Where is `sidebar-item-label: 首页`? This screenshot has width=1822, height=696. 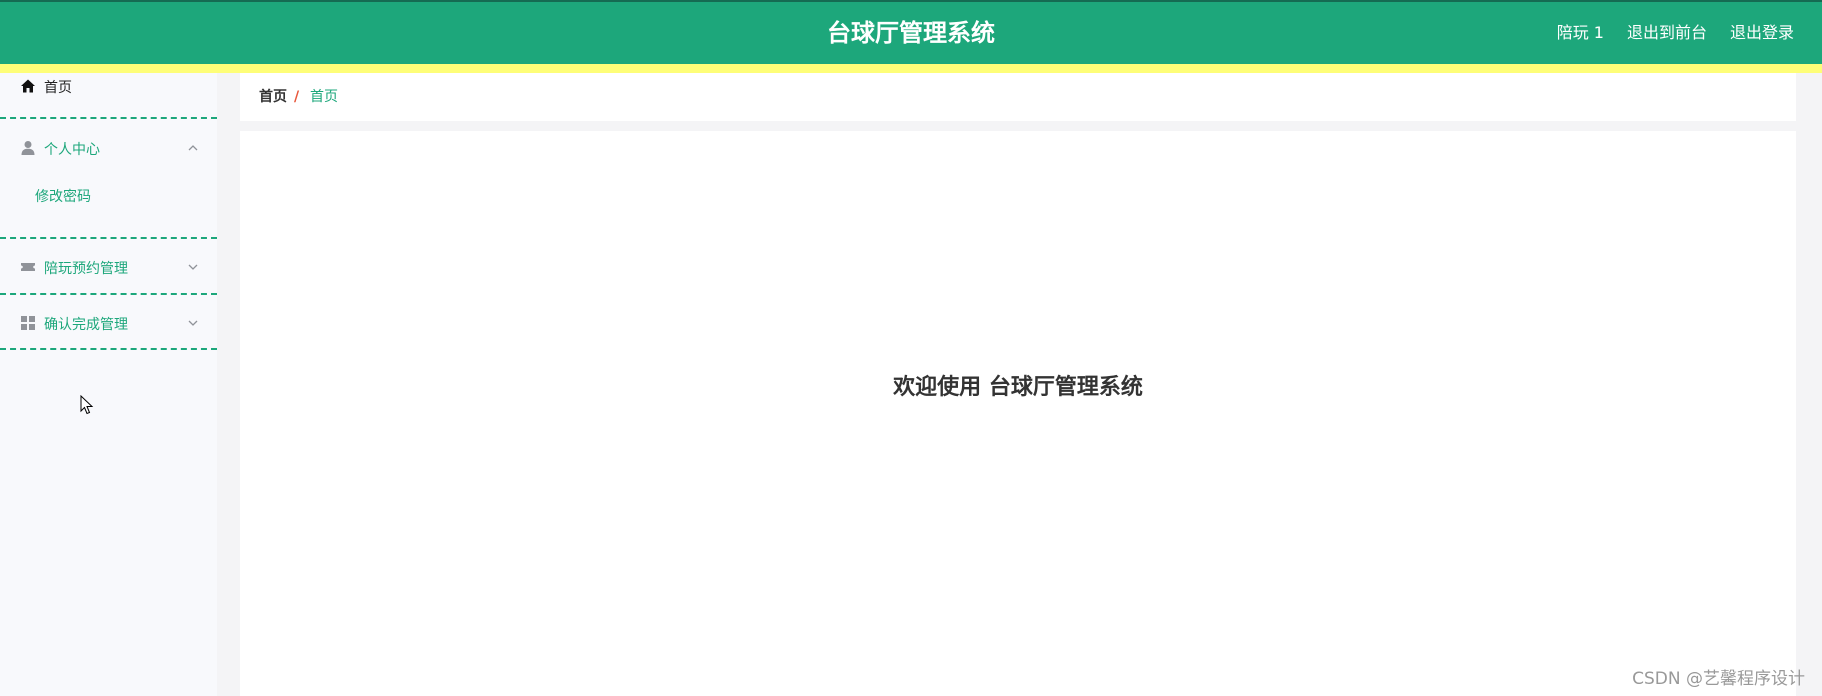 sidebar-item-label: 首页 is located at coordinates (58, 88).